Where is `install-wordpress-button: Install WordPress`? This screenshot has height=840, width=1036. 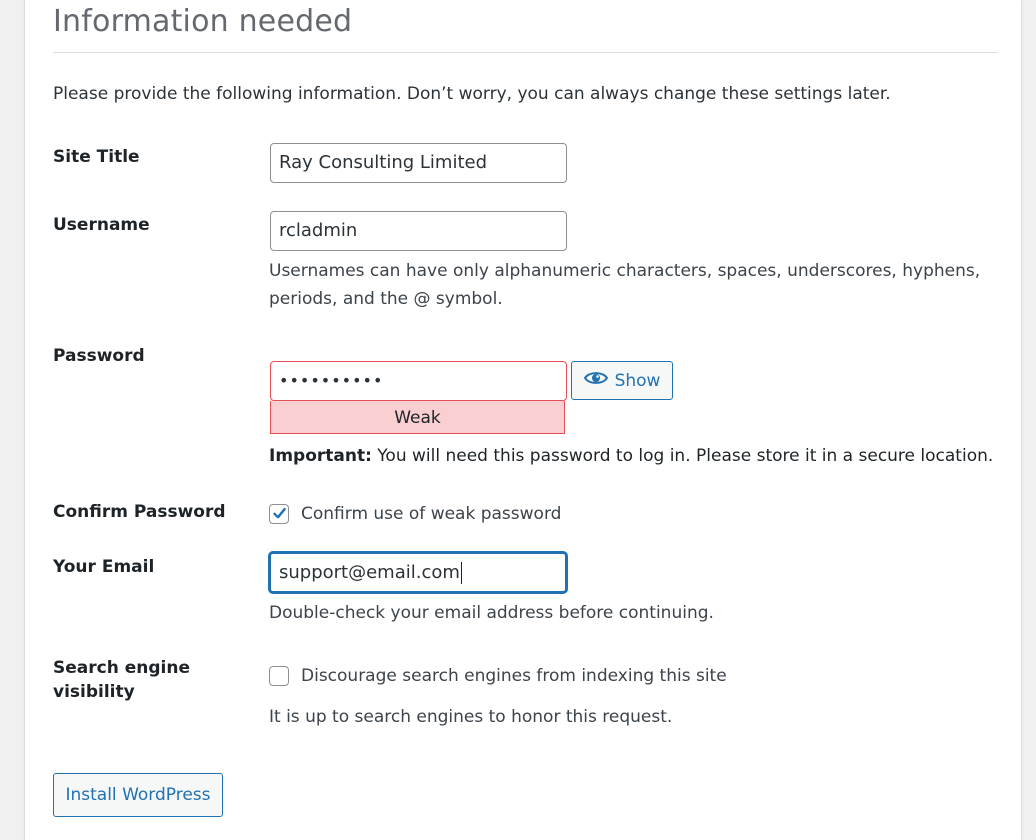
install-wordpress-button: Install WordPress is located at coordinates (138, 795).